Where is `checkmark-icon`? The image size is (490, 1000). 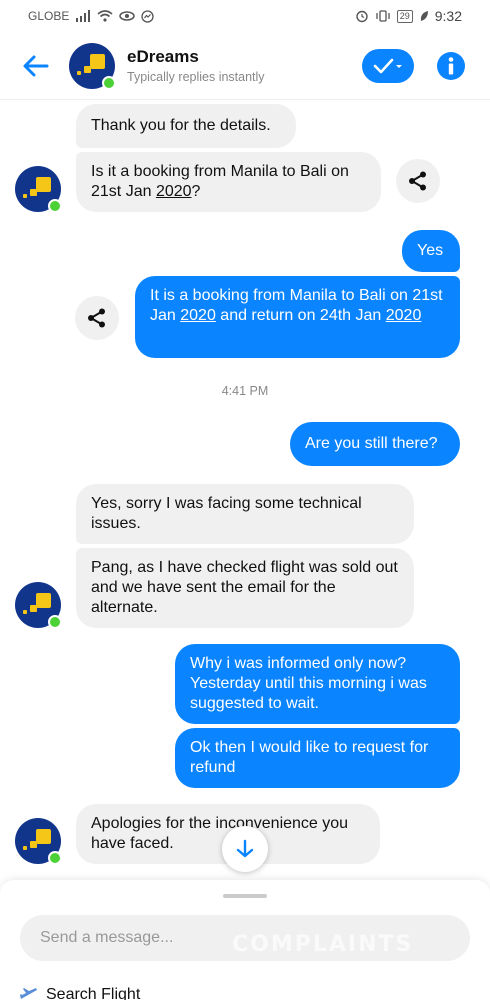 checkmark-icon is located at coordinates (387, 65).